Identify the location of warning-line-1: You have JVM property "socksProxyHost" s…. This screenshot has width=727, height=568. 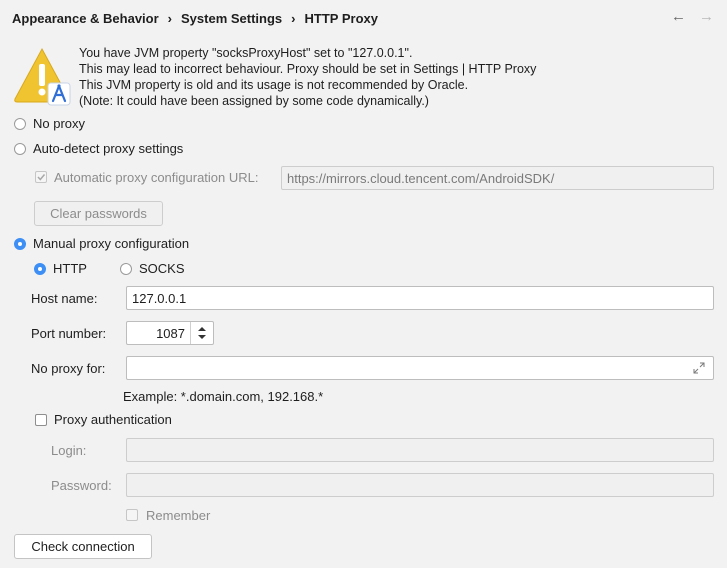
(246, 53).